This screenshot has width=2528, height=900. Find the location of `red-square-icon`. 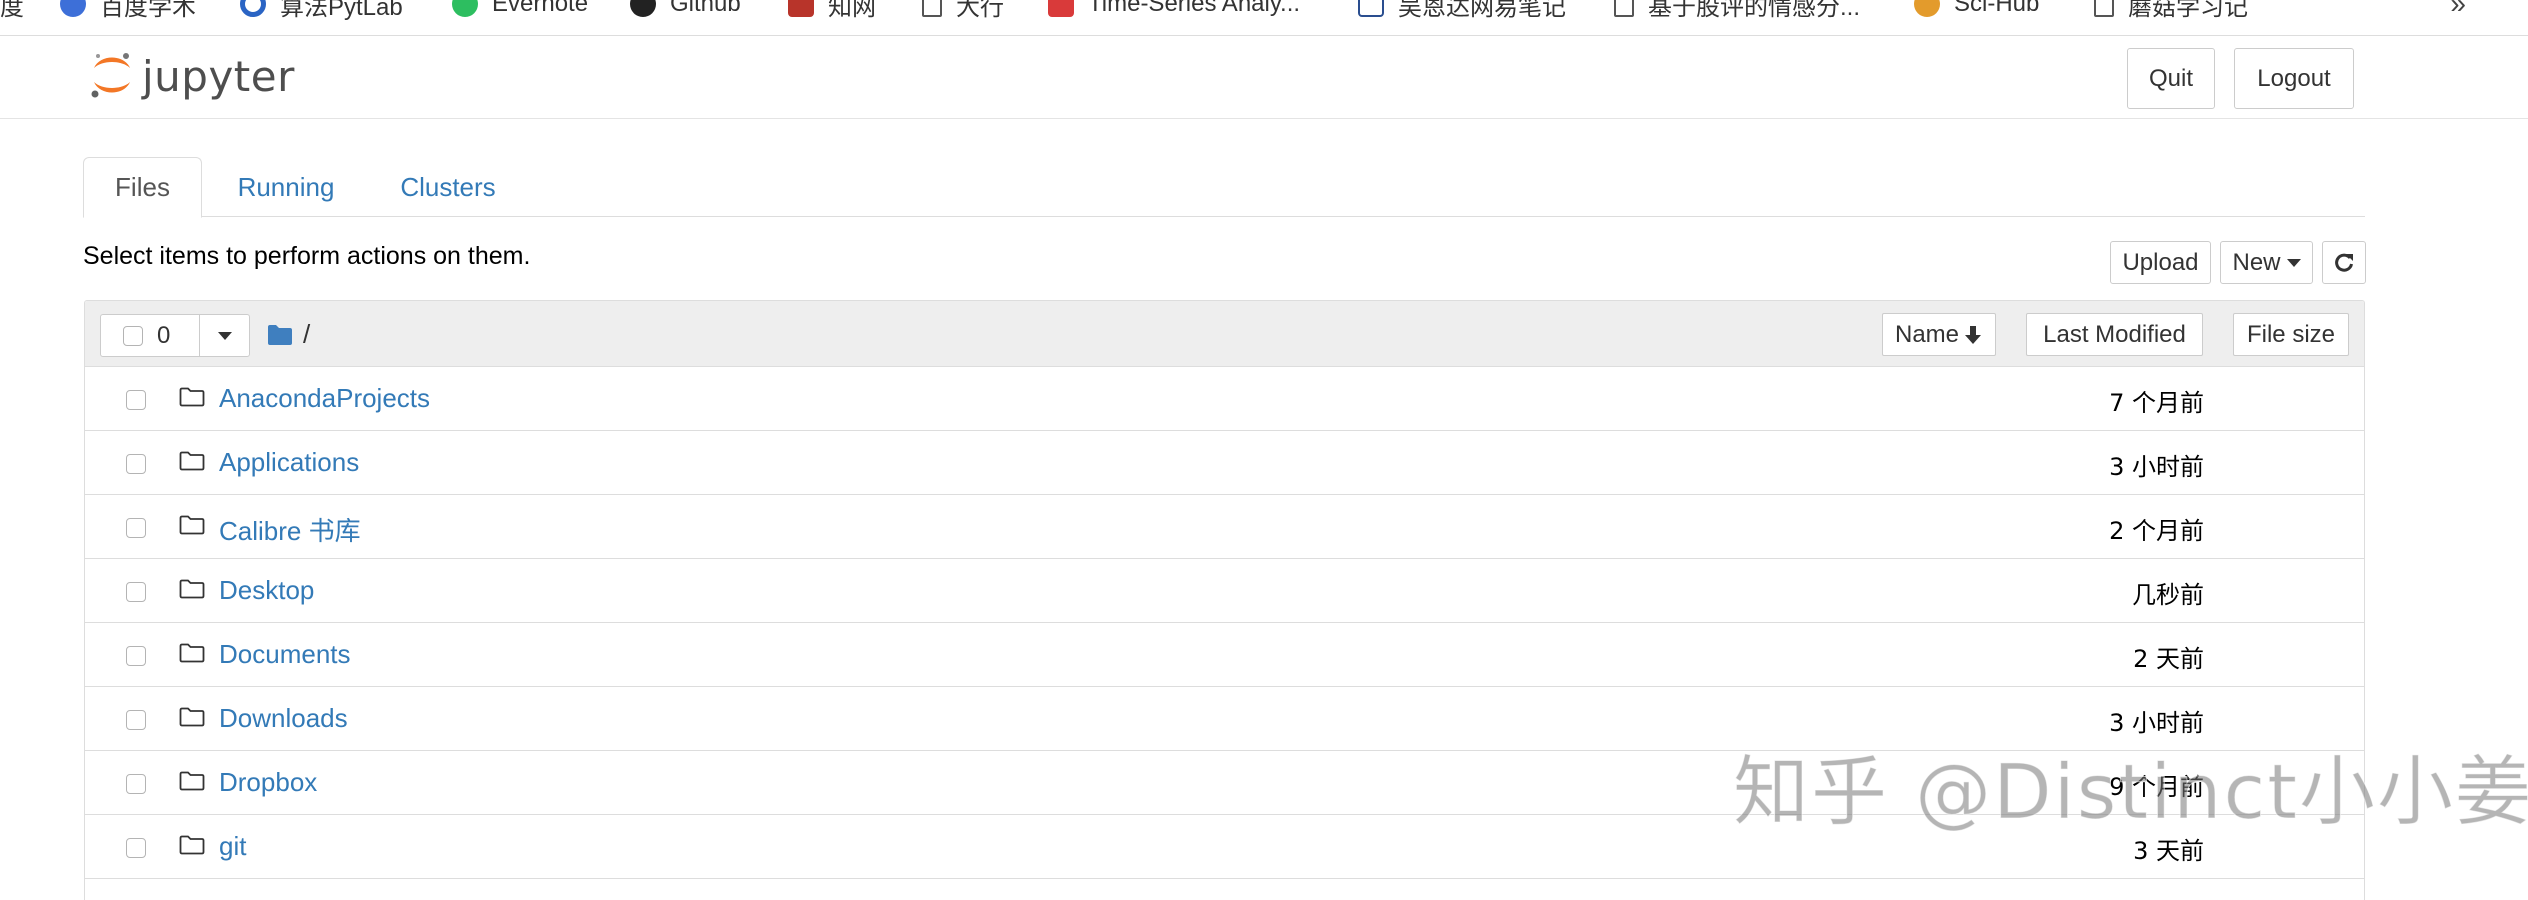

red-square-icon is located at coordinates (1061, 8).